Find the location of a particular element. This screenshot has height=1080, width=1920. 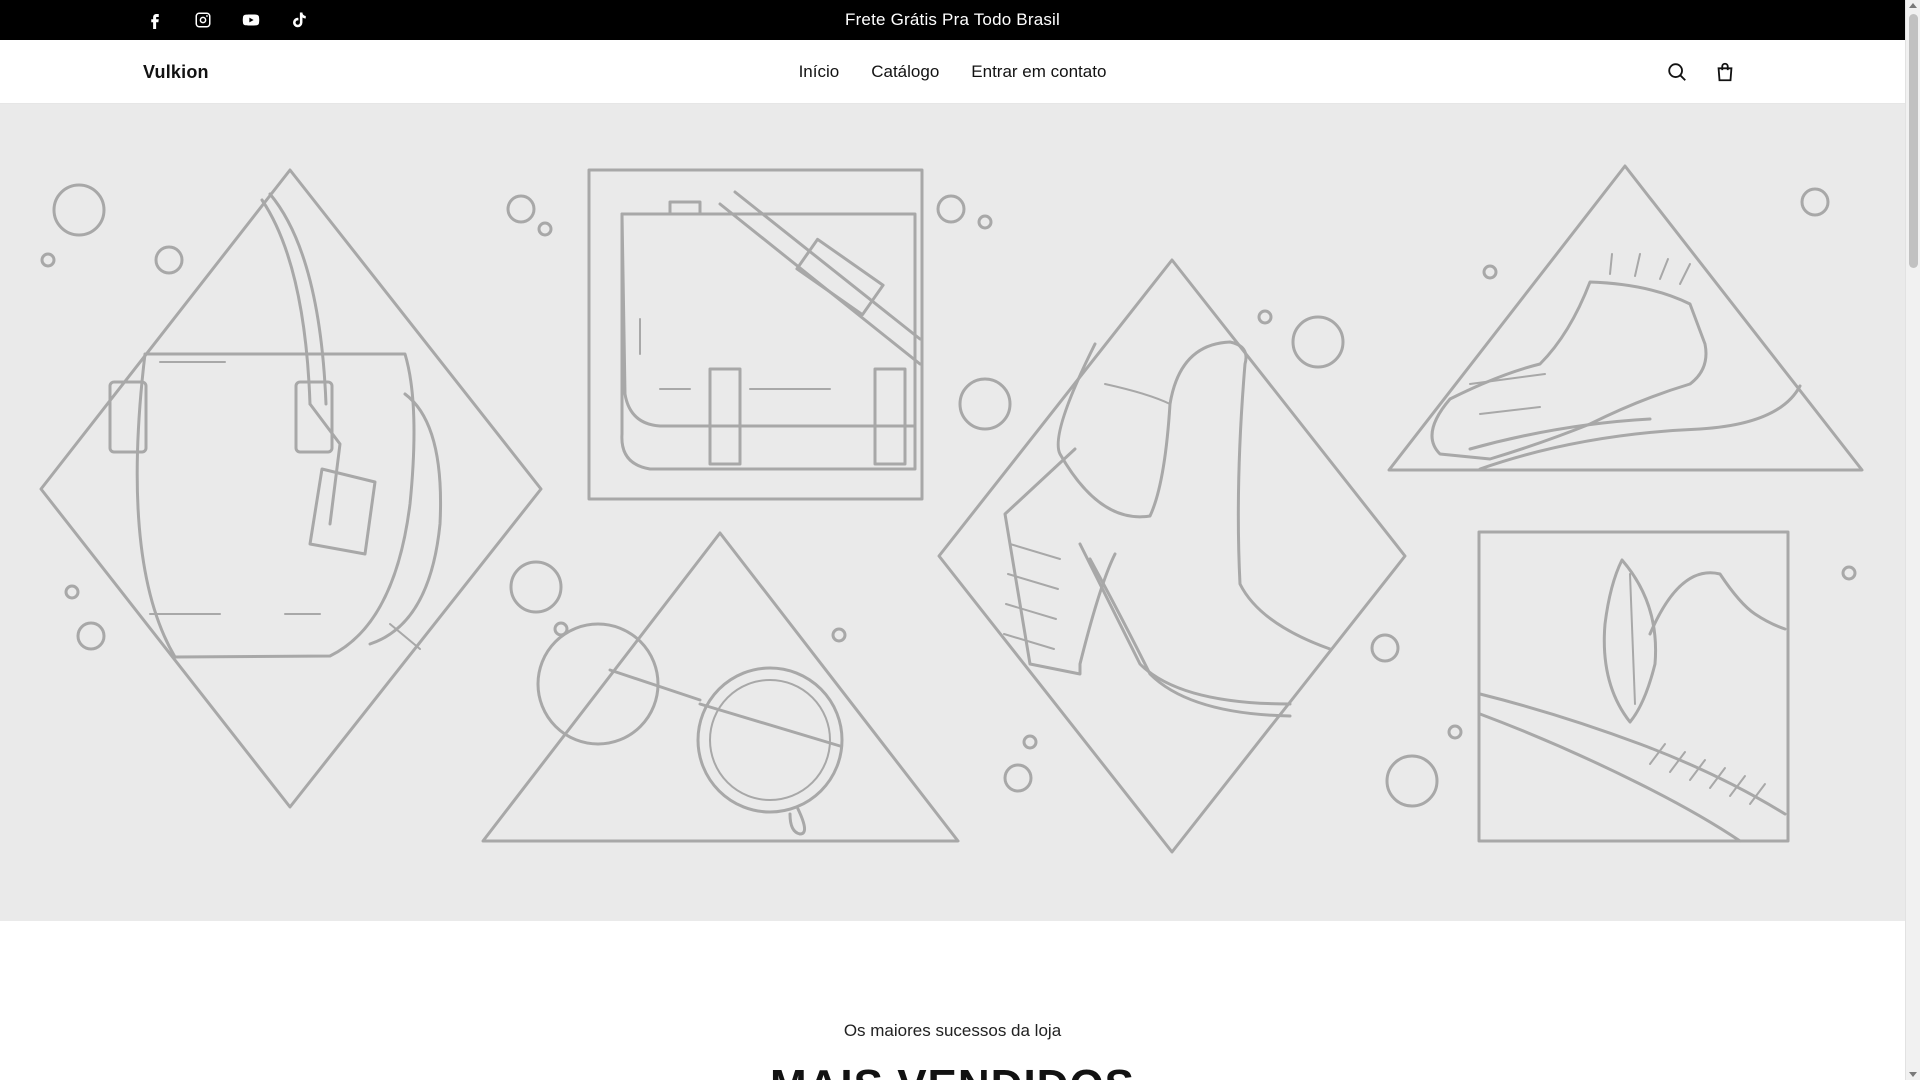

boot-illustration is located at coordinates (1172, 556).